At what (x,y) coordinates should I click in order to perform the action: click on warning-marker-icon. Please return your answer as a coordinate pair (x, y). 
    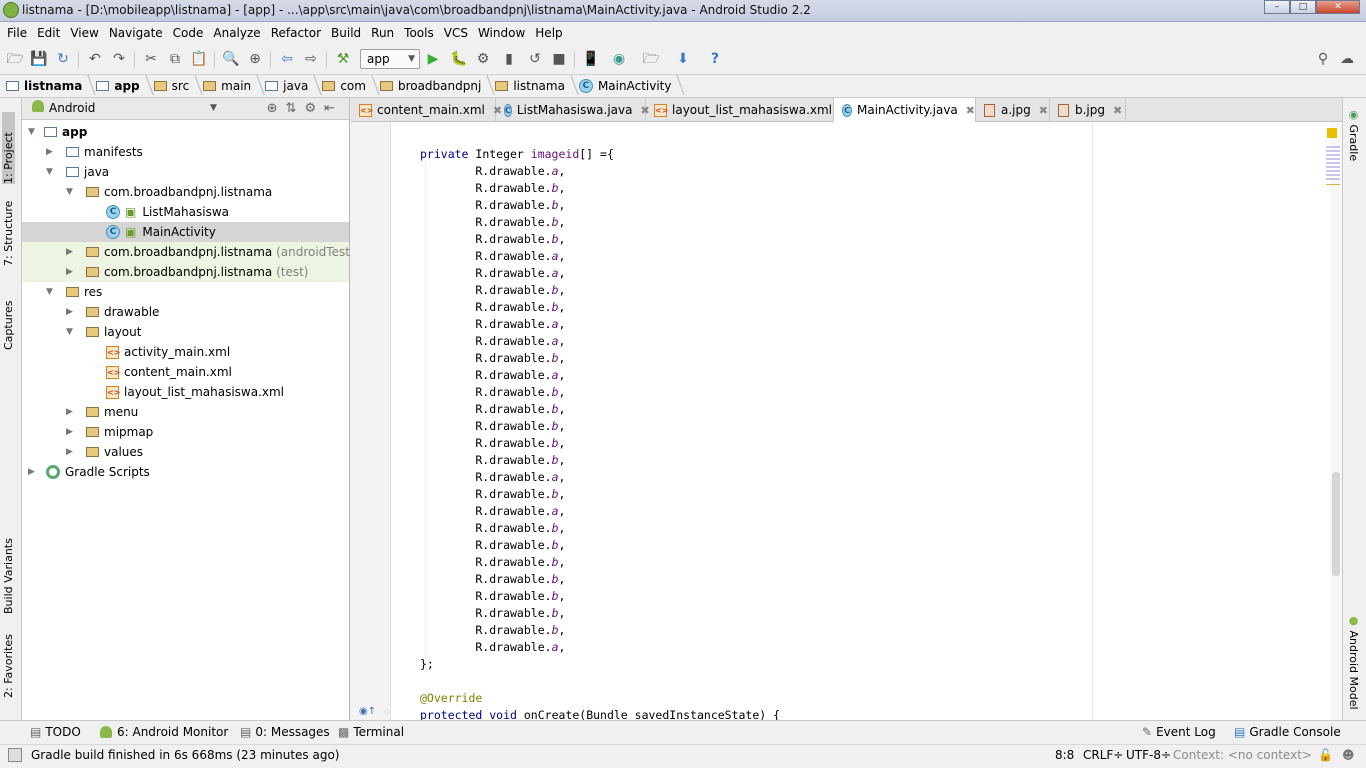
    Looking at the image, I should click on (1332, 133).